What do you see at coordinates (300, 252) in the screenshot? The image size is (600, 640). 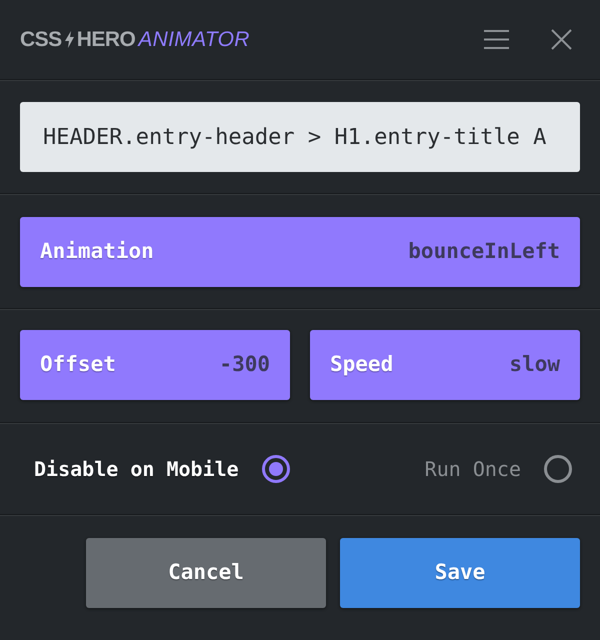 I see `select-button: Animation bounceInLeft` at bounding box center [300, 252].